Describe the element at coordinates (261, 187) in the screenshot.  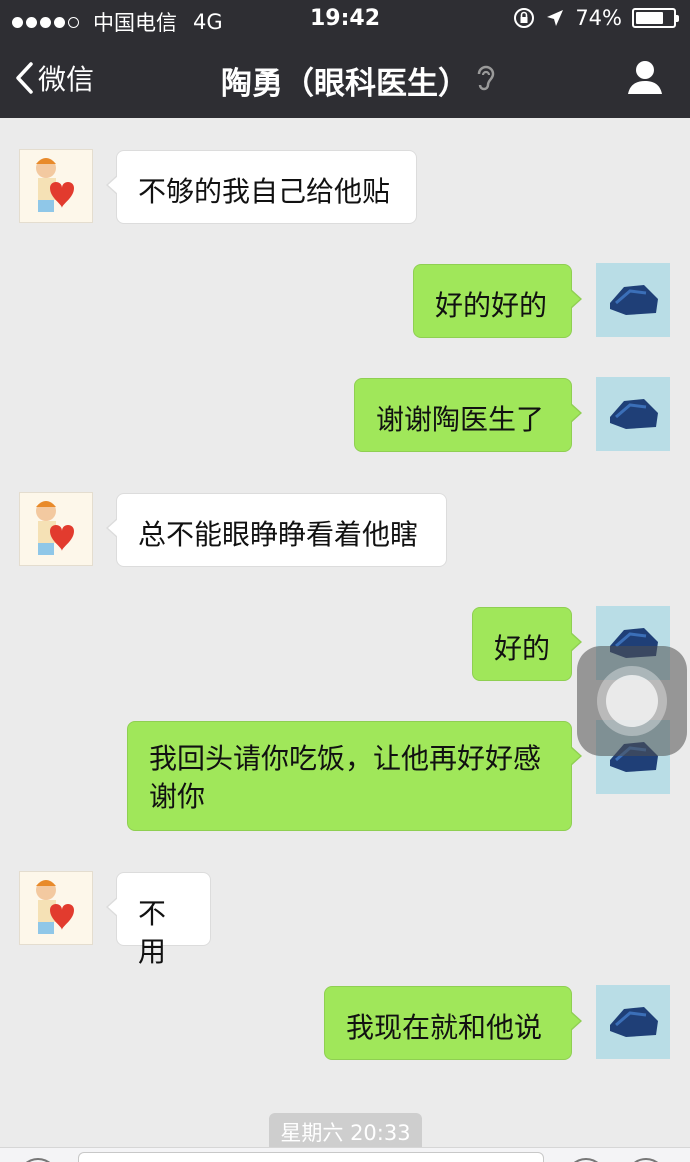
I see `message-bubble-incoming: 不够的我自己给他贴` at that location.